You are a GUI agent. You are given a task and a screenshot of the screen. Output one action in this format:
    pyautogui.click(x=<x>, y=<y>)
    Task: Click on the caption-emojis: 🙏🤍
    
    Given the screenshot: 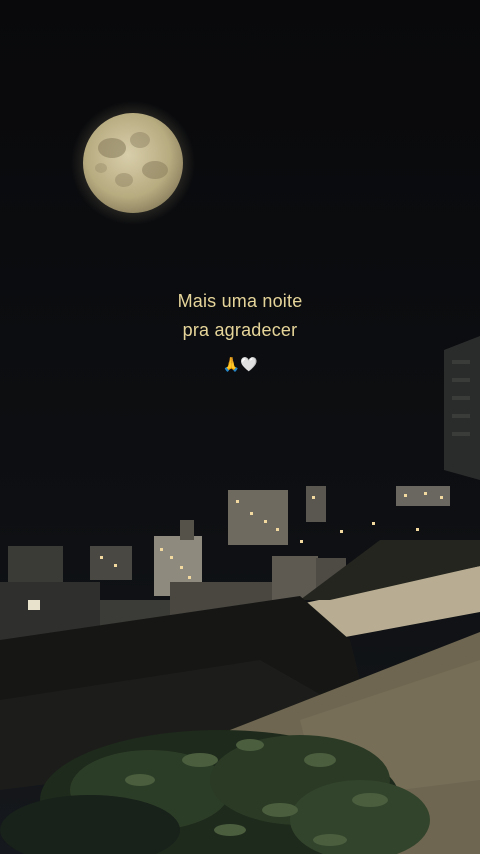 What is the action you would take?
    pyautogui.click(x=240, y=364)
    